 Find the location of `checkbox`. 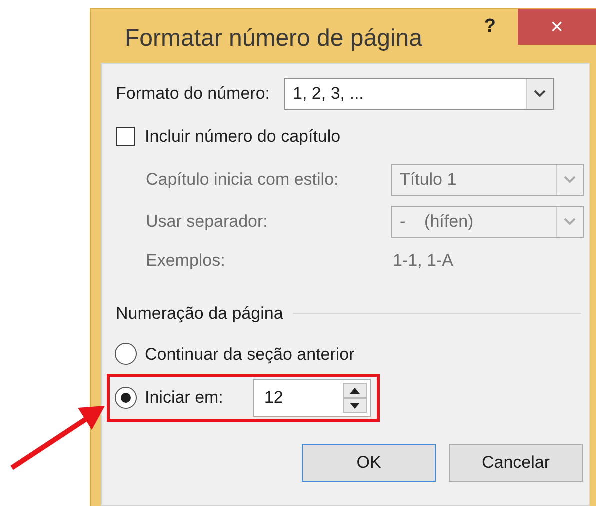

checkbox is located at coordinates (125, 136).